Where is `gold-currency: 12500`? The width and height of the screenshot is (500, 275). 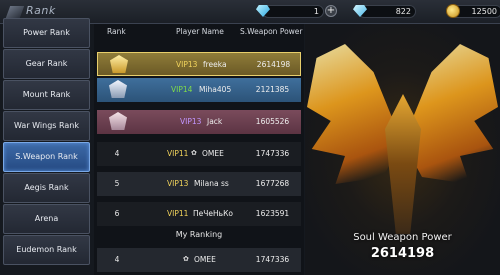
gold-currency: 12500 is located at coordinates (473, 11).